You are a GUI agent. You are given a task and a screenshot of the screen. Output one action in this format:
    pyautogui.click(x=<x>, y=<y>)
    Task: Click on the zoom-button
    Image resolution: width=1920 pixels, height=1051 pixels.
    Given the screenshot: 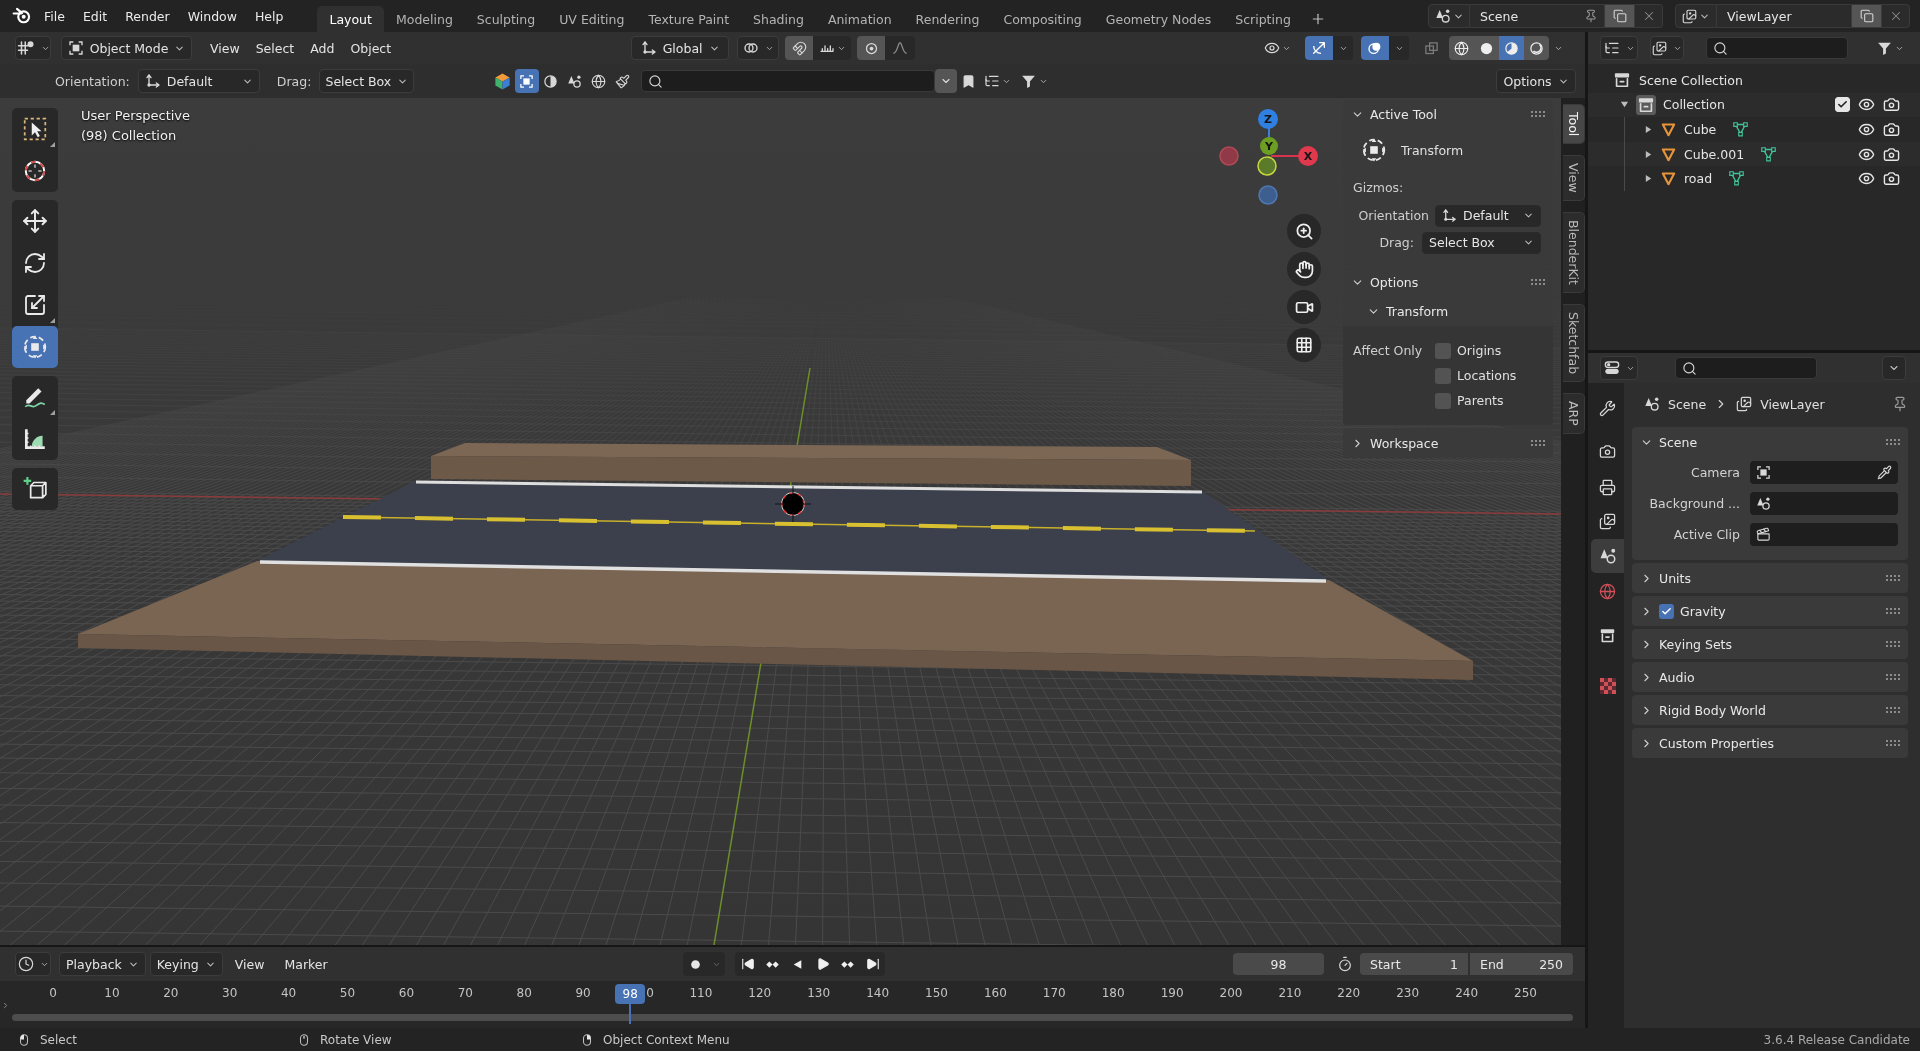 What is the action you would take?
    pyautogui.click(x=1304, y=231)
    